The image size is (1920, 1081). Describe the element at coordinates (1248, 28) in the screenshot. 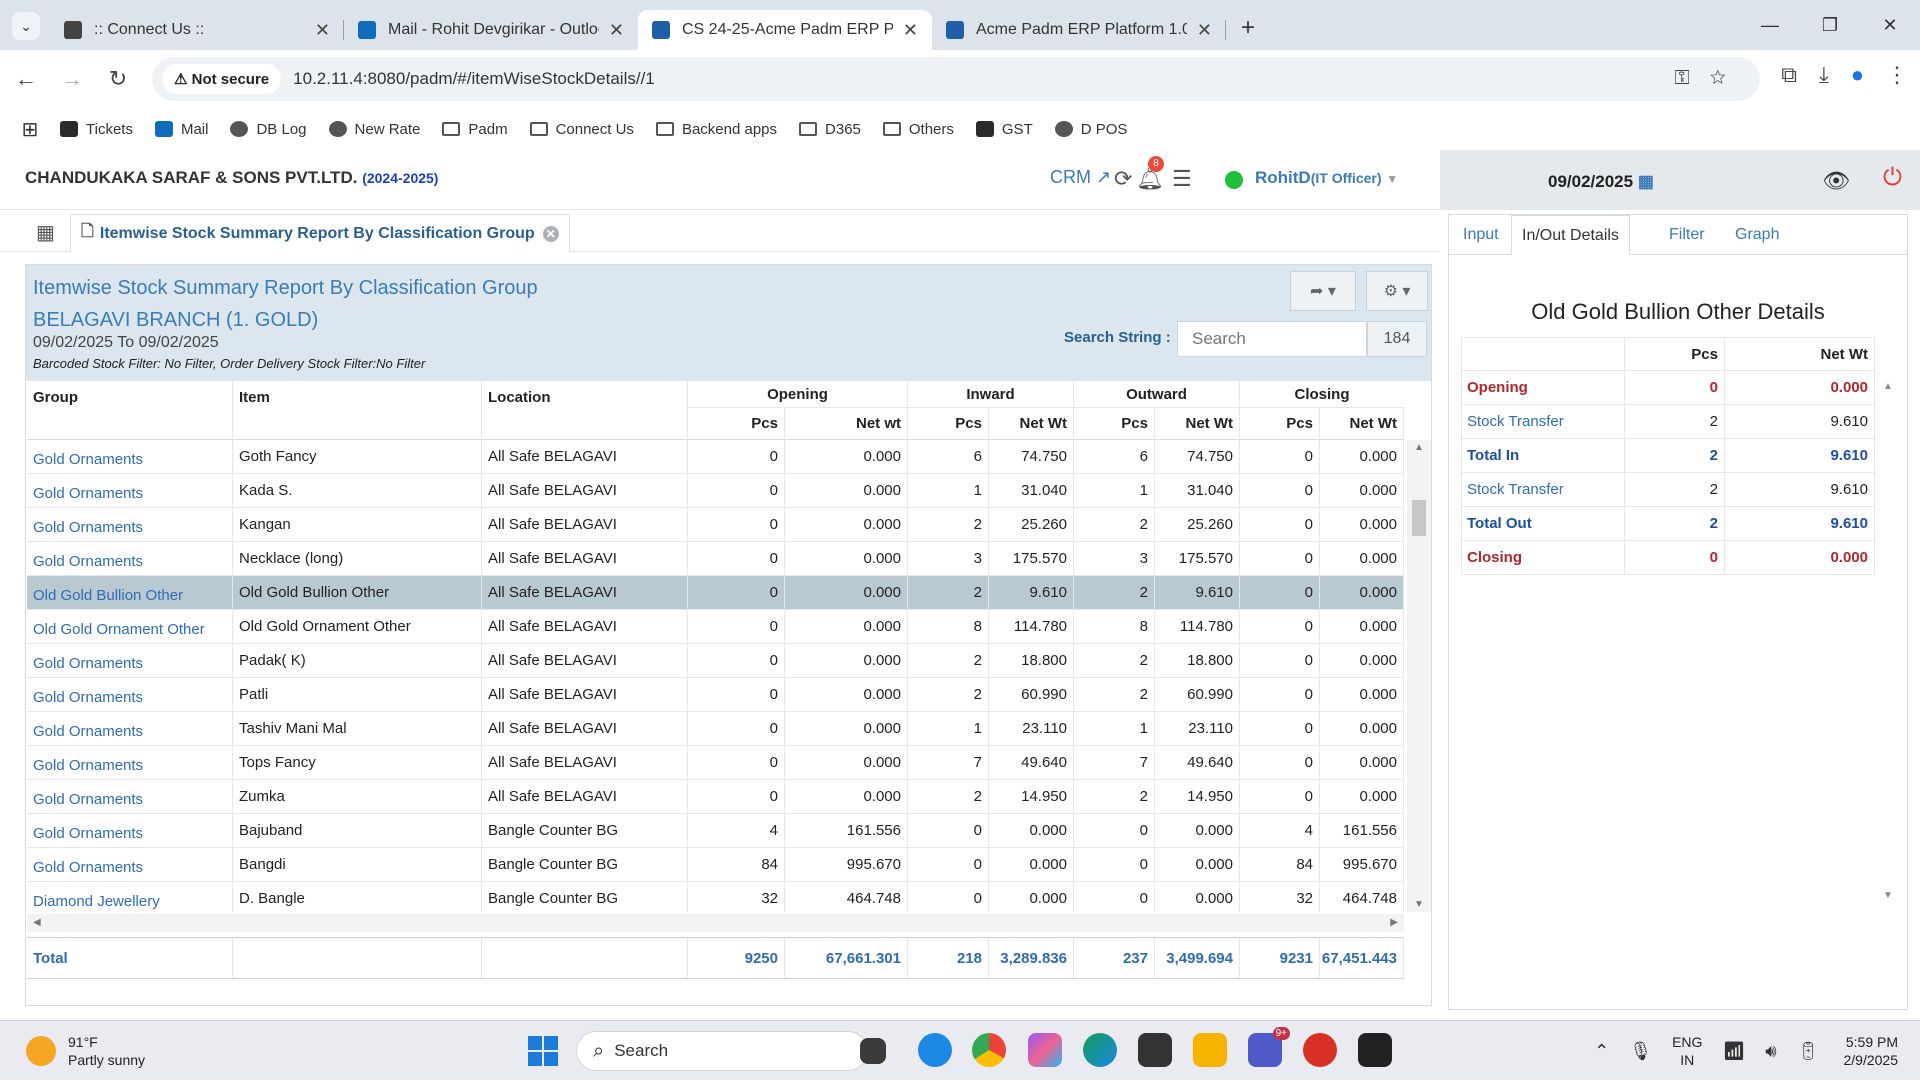

I see `new-tab-button: +` at that location.